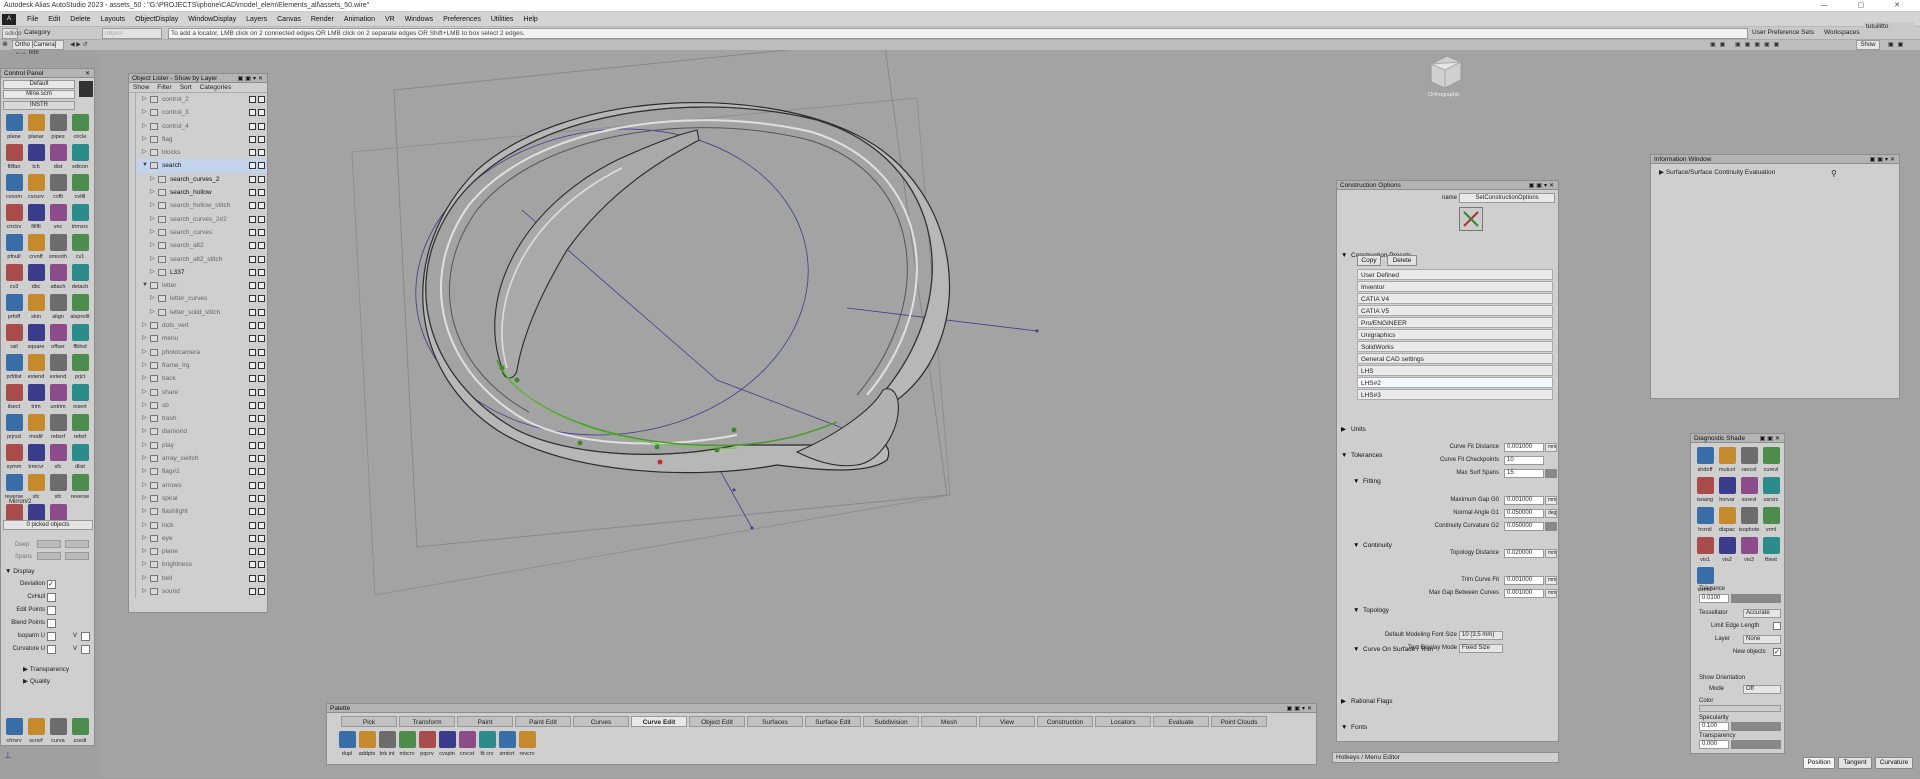  I want to click on lister-row: ▼ search, so click(201, 166).